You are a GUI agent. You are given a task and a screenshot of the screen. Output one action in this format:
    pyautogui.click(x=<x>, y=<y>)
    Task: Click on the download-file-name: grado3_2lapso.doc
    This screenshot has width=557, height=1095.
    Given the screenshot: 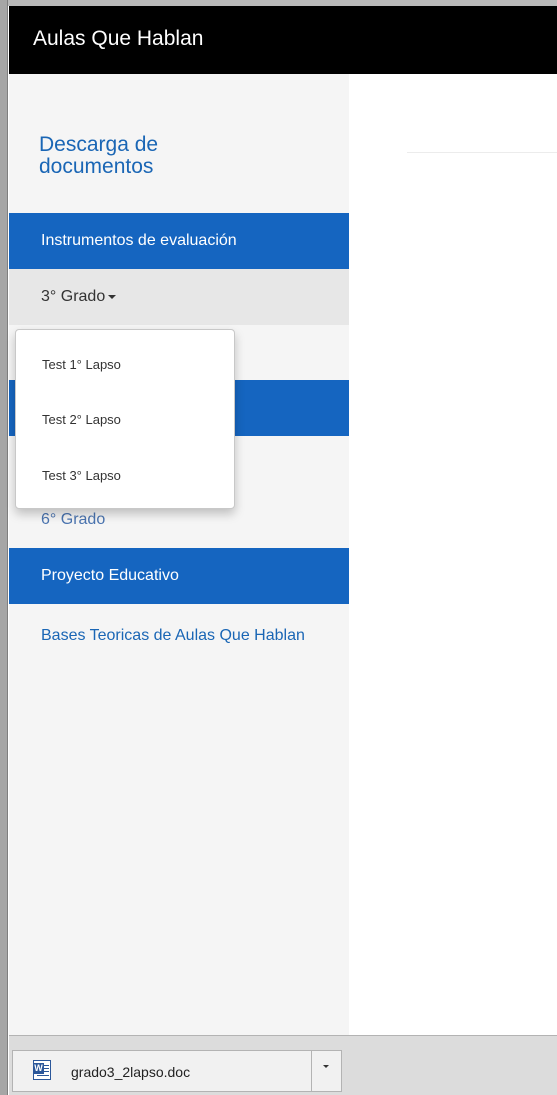 What is the action you would take?
    pyautogui.click(x=131, y=1072)
    